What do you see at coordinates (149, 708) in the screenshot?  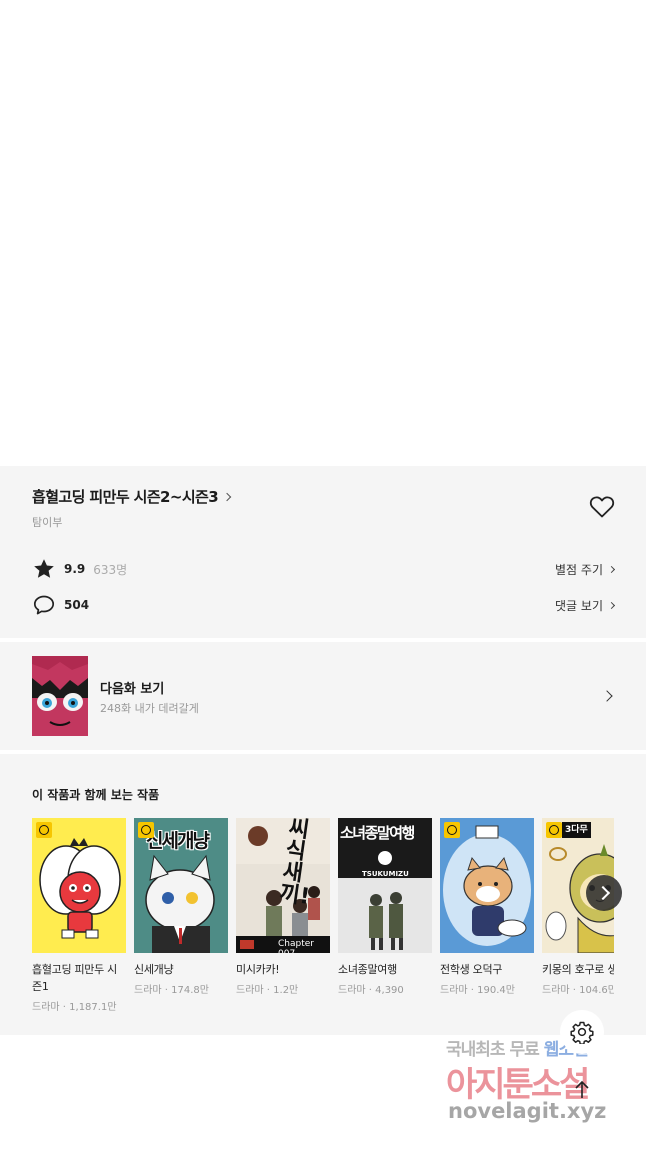 I see `next-episode-subtitle: 248화 내가 데려갈게` at bounding box center [149, 708].